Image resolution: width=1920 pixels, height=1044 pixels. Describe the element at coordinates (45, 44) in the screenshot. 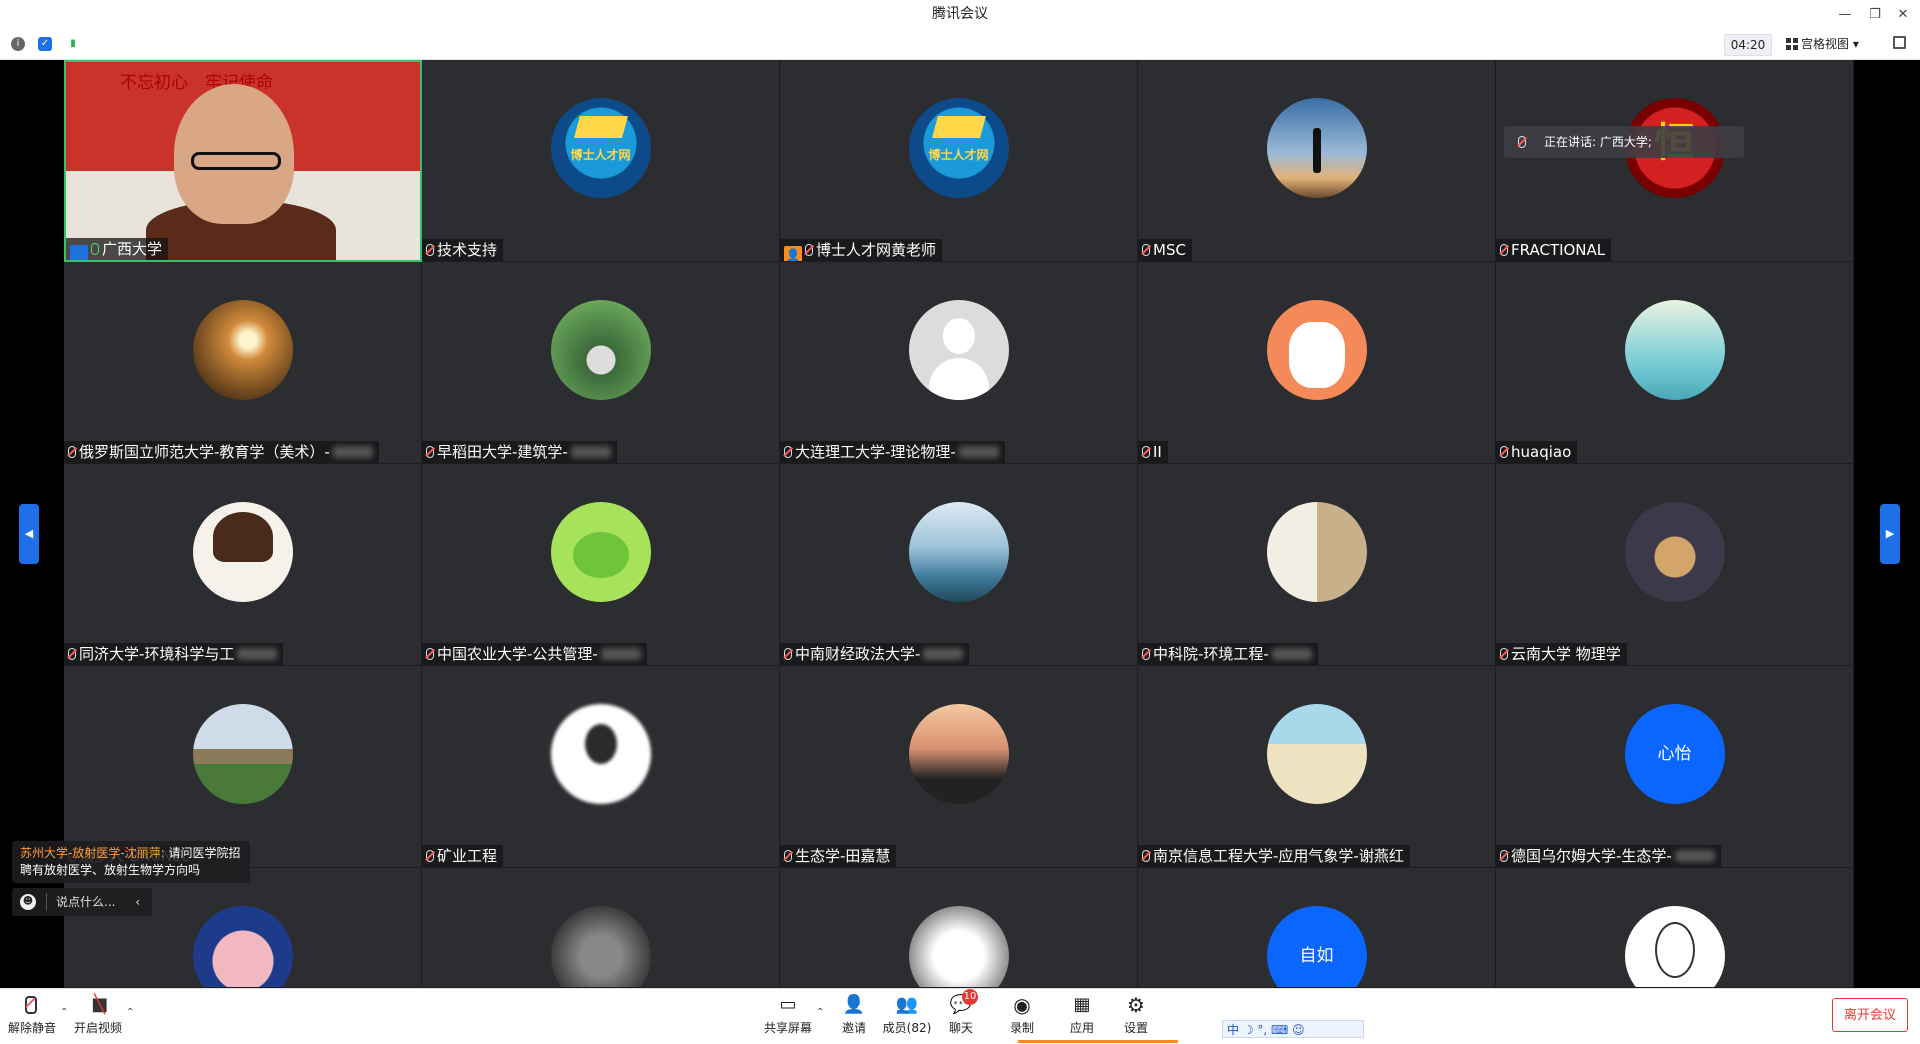

I see `shield-icon: ✓` at that location.